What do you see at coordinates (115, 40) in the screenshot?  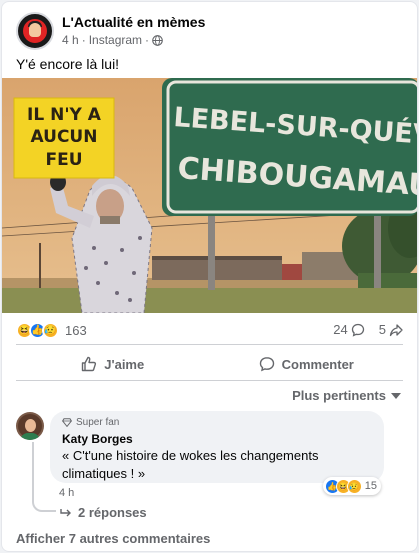 I see `post-source: Instagram` at bounding box center [115, 40].